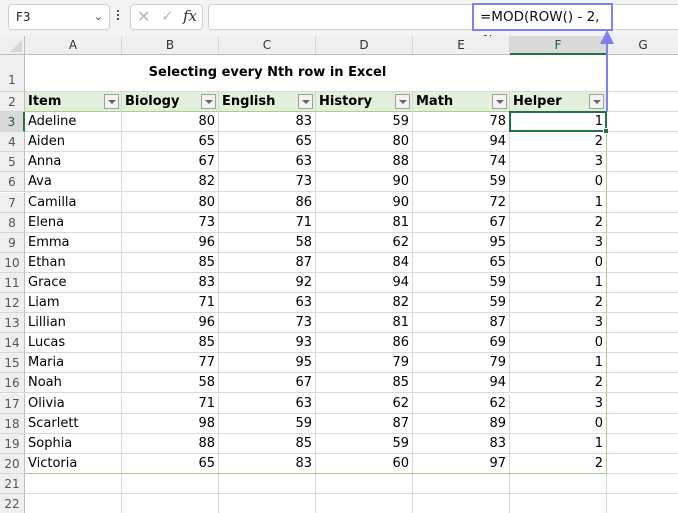  I want to click on item-name-cell: Aiden, so click(73, 142).